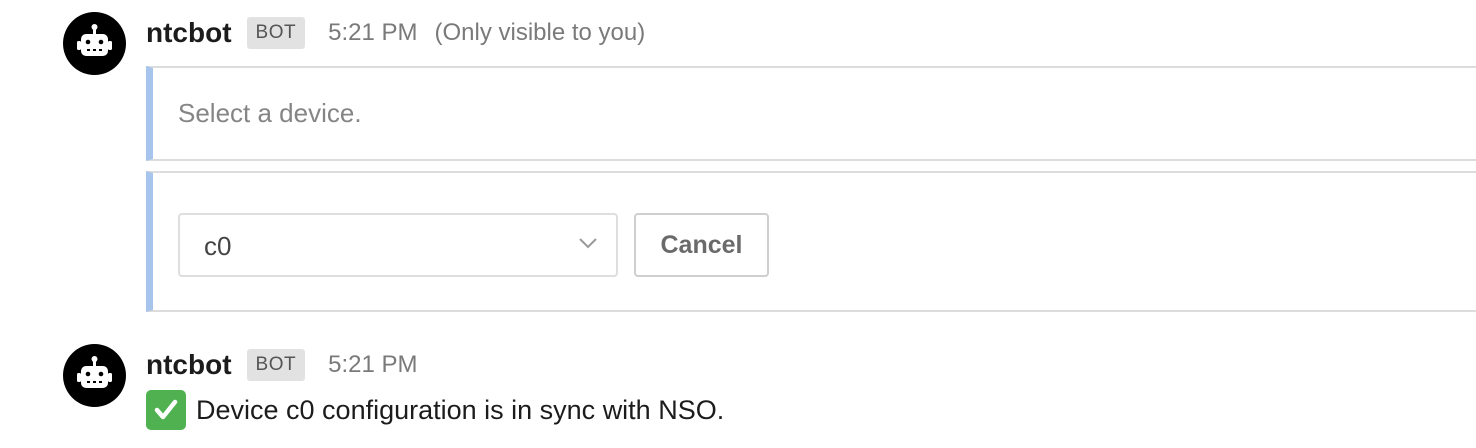  I want to click on message-header: ntcbot BOT 5:21 PM (Only visible to you), so click(395, 33).